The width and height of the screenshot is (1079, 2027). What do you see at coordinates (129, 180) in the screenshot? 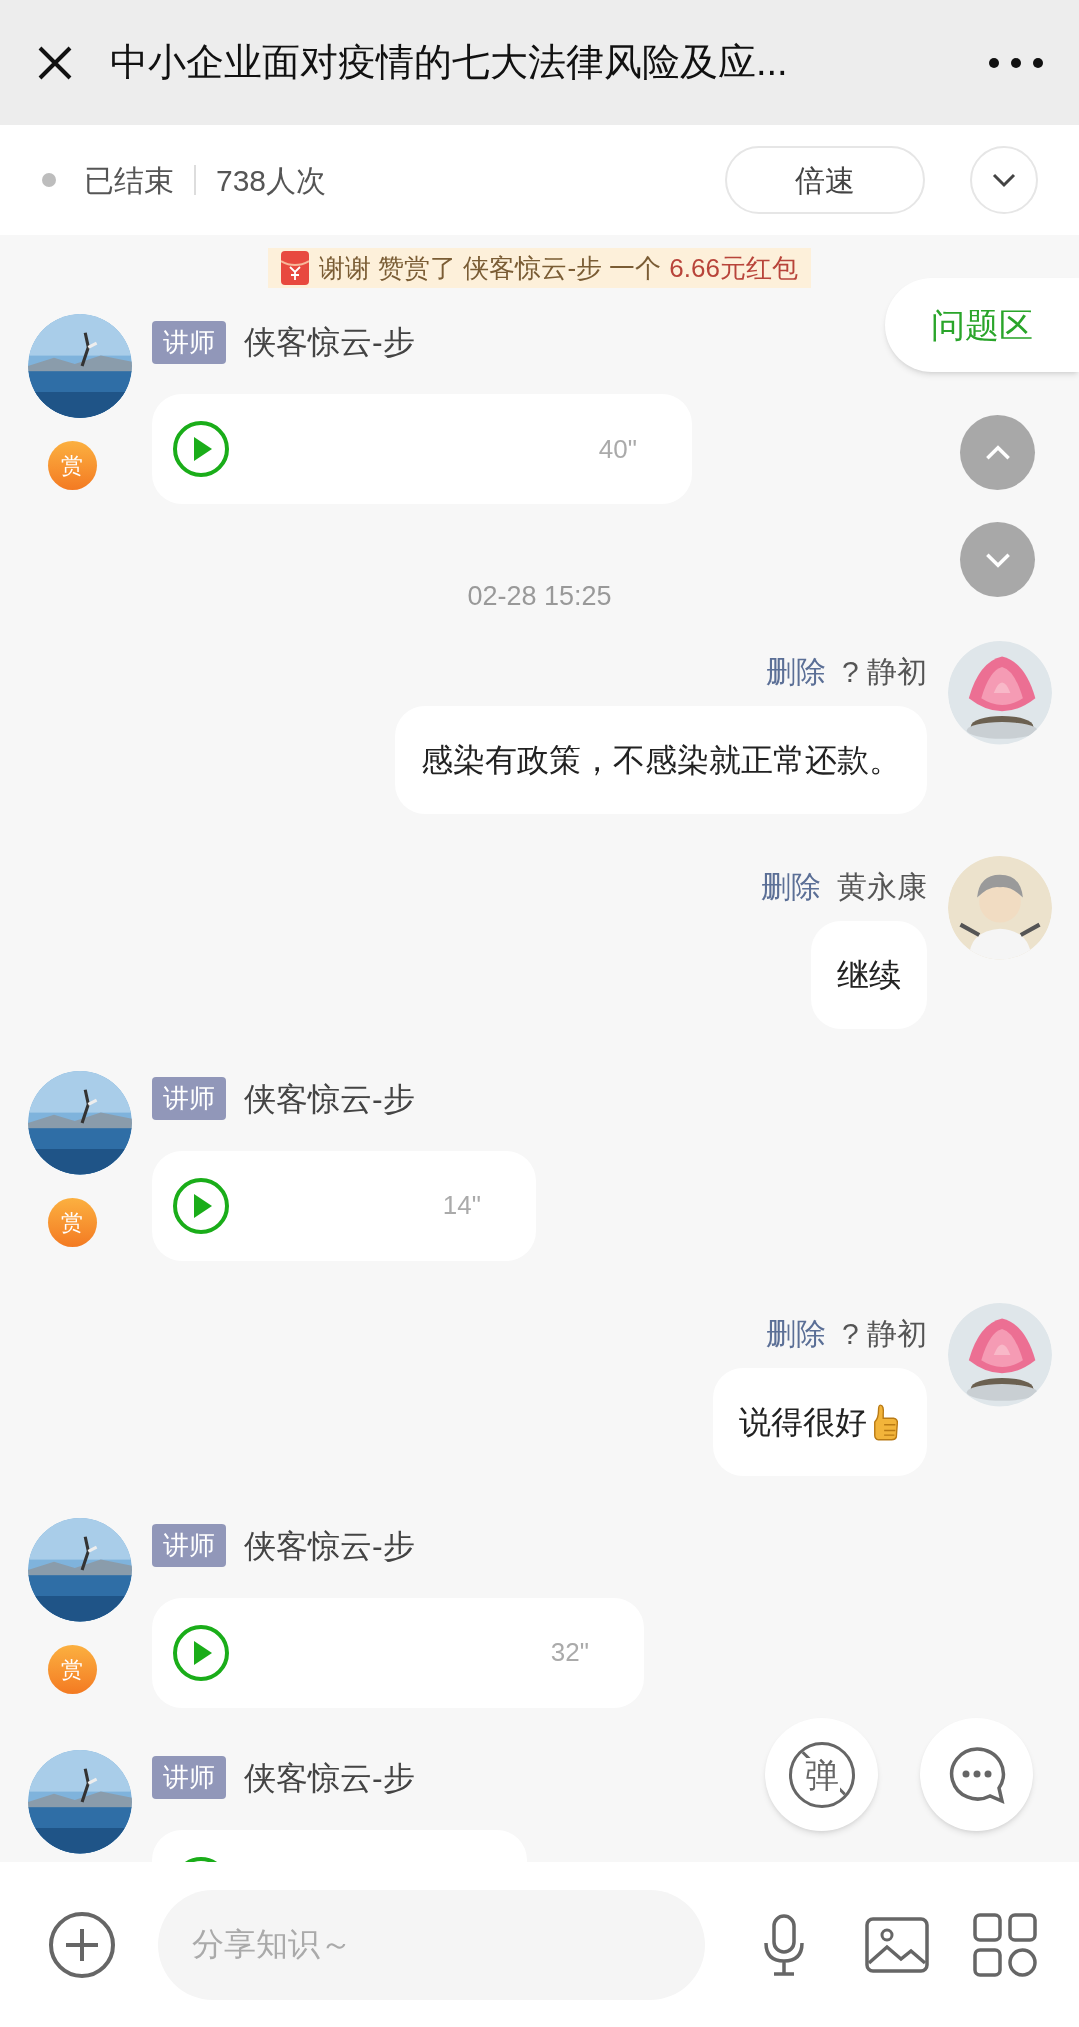
I see `status-text: 已结束` at bounding box center [129, 180].